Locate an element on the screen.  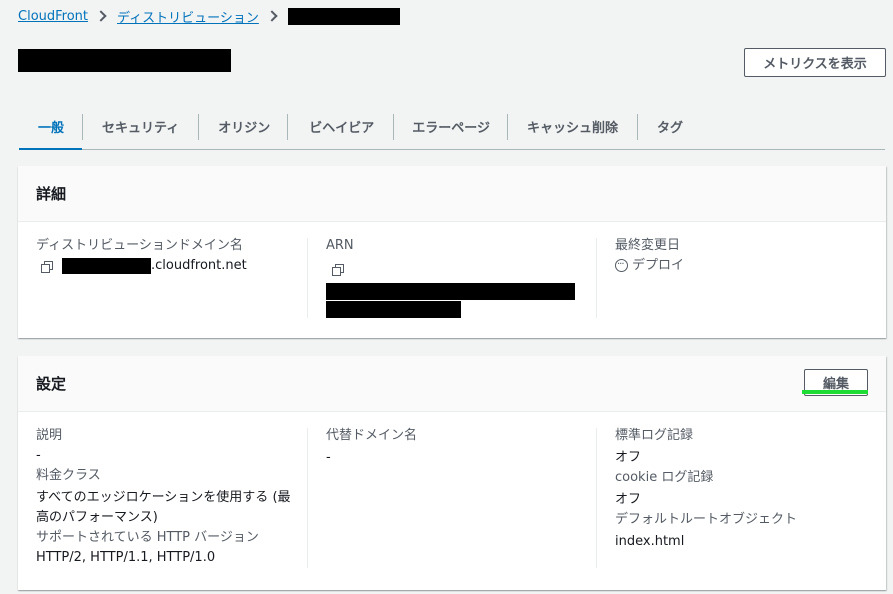
arn-redacted-line2 is located at coordinates (393, 309).